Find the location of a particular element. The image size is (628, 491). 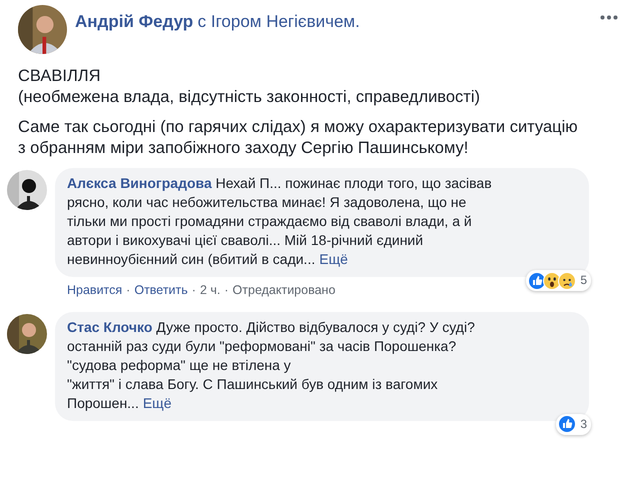

comment-text: "судова реформа" ще не втілена у is located at coordinates (179, 365).